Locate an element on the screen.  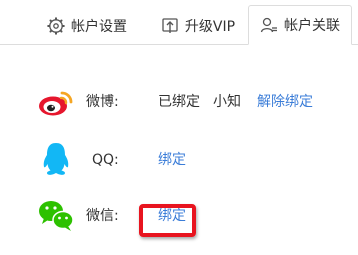
weibo-bind-status: 已绑定 is located at coordinates (179, 102).